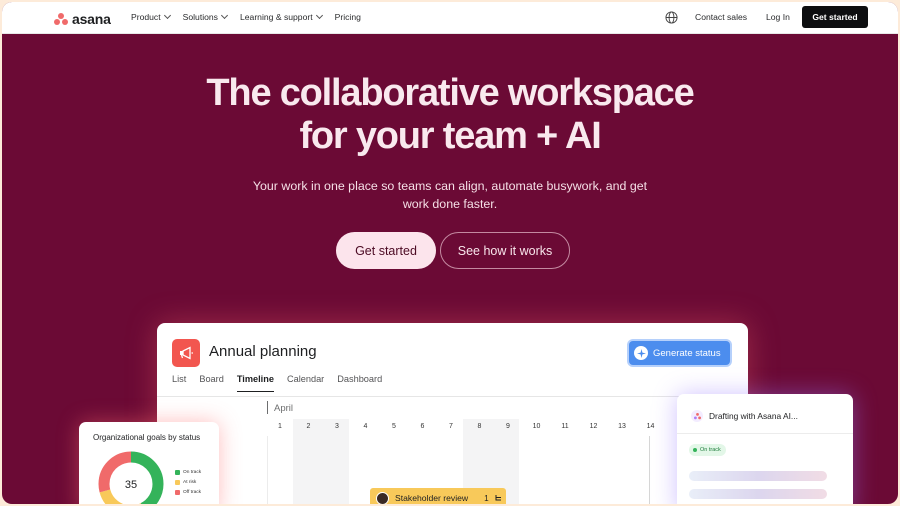  What do you see at coordinates (200, 17) in the screenshot?
I see `nav-item-label: Solutions` at bounding box center [200, 17].